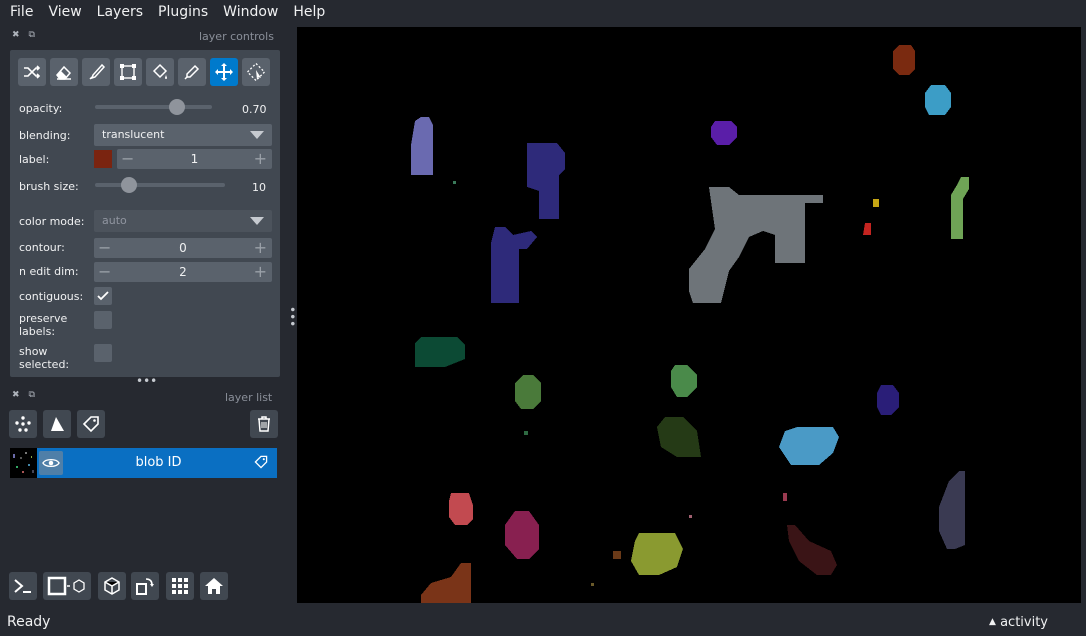 This screenshot has width=1086, height=636. Describe the element at coordinates (183, 135) in the screenshot. I see `blending-select: translucent` at that location.